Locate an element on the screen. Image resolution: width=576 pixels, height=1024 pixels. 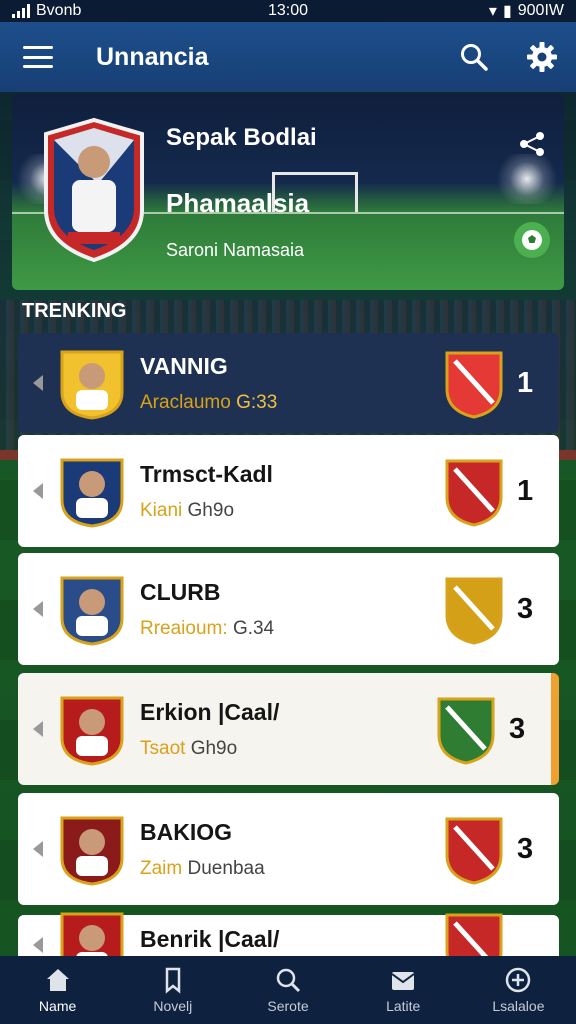
settings-button is located at coordinates (542, 57).